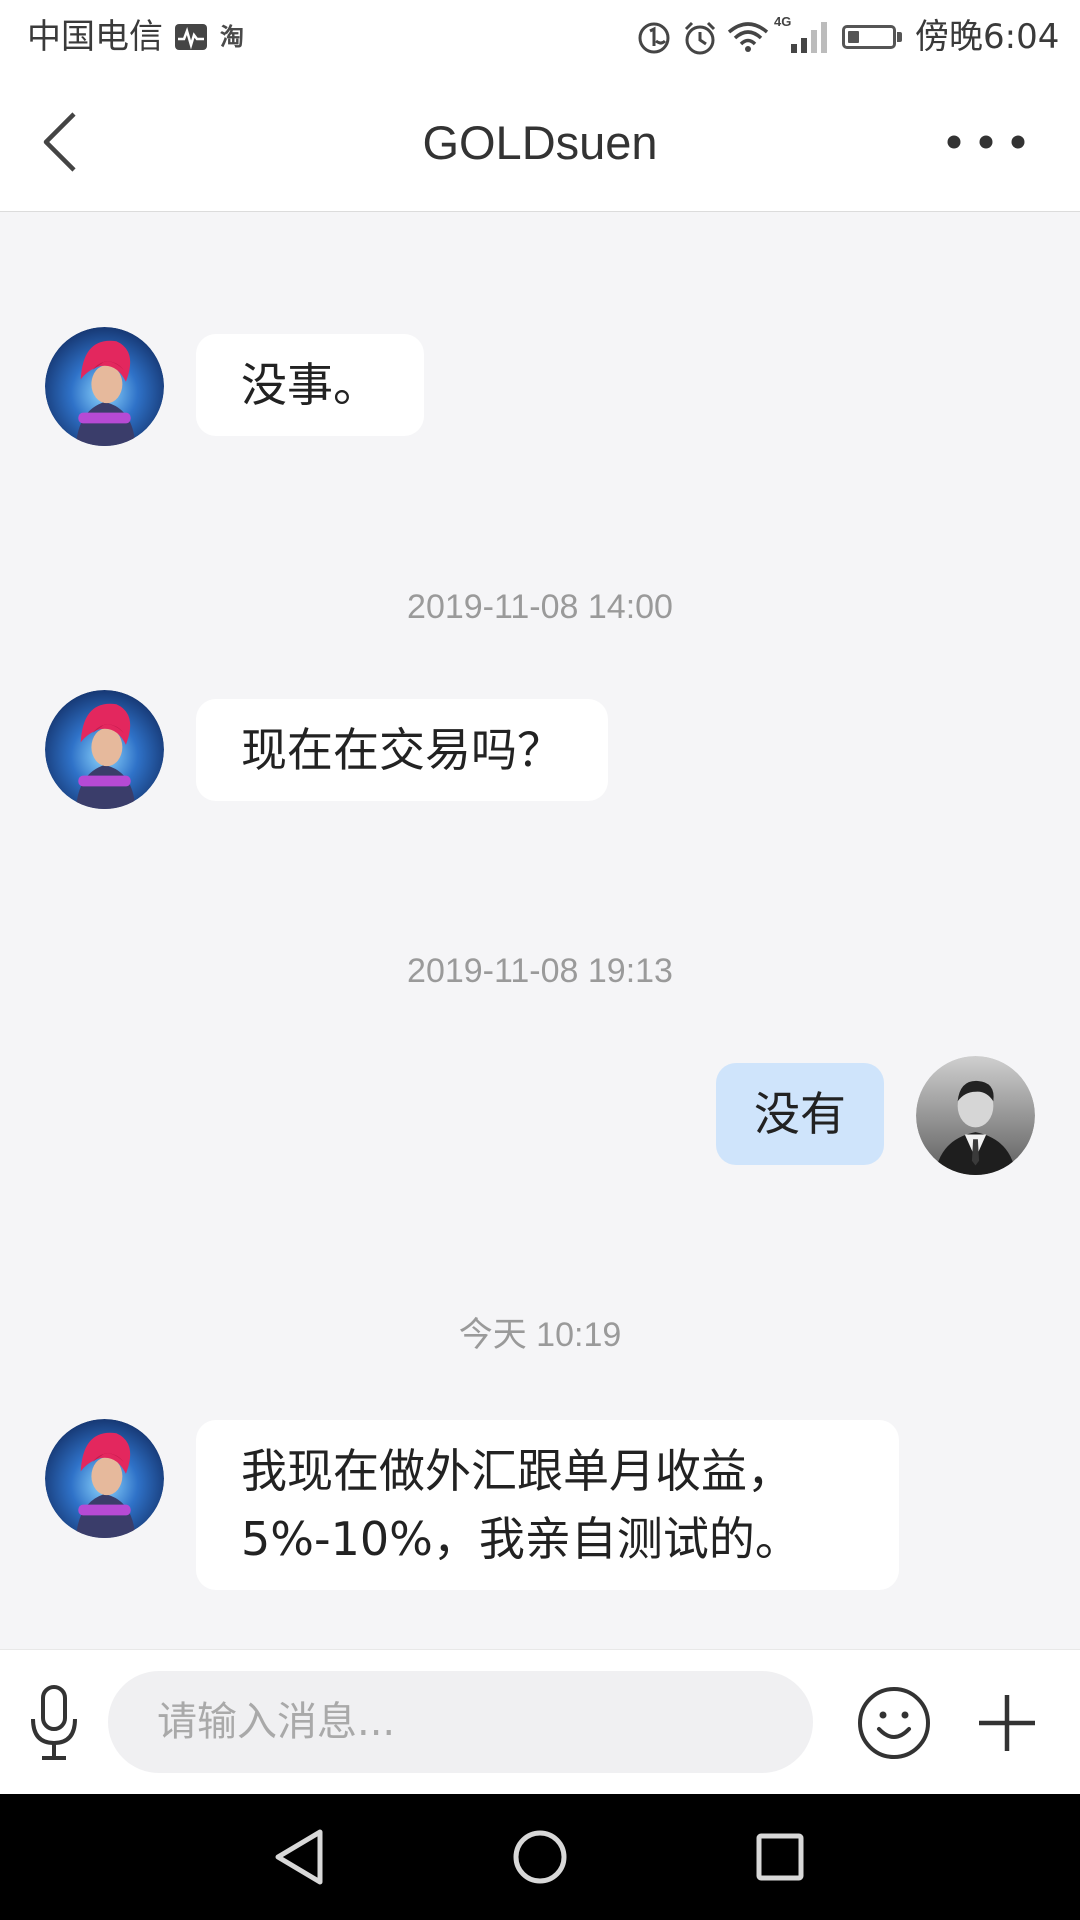  I want to click on activity-monitor-icon, so click(191, 37).